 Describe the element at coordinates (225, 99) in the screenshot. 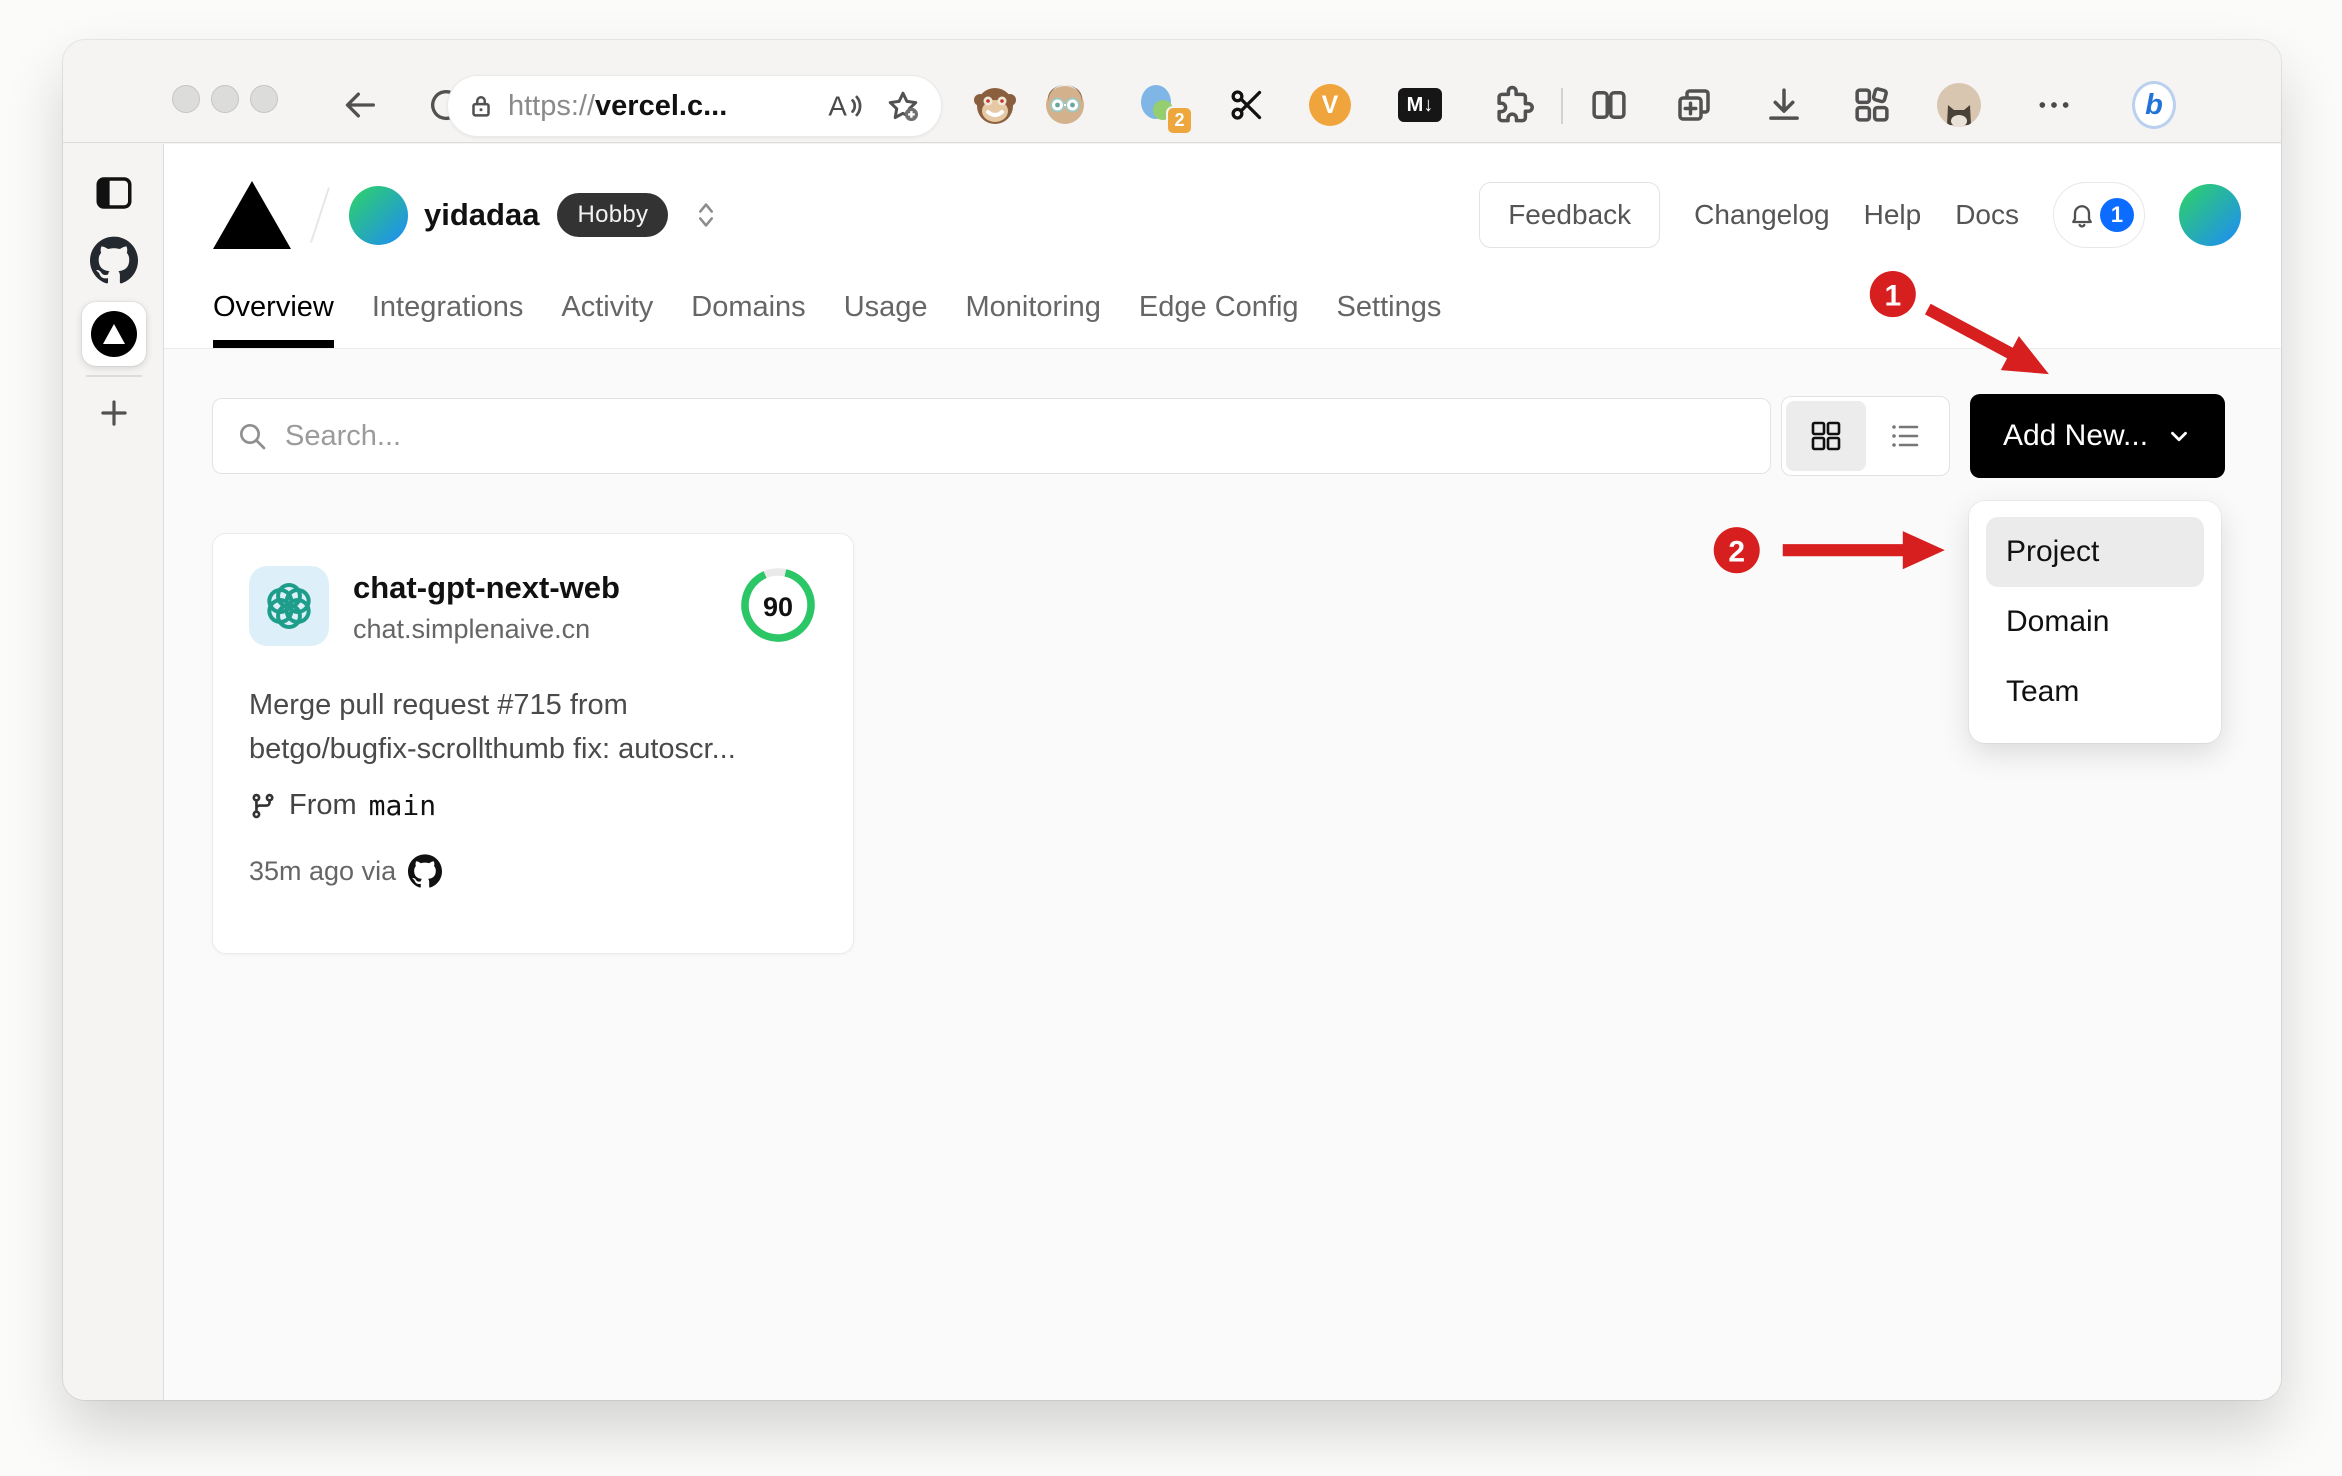

I see `window-minimize-button` at that location.